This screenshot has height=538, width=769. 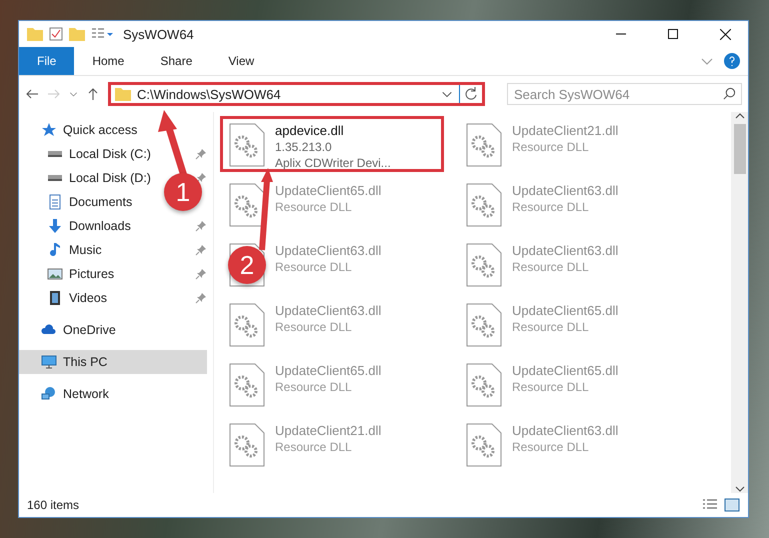 I want to click on maximize-icon, so click(x=673, y=34).